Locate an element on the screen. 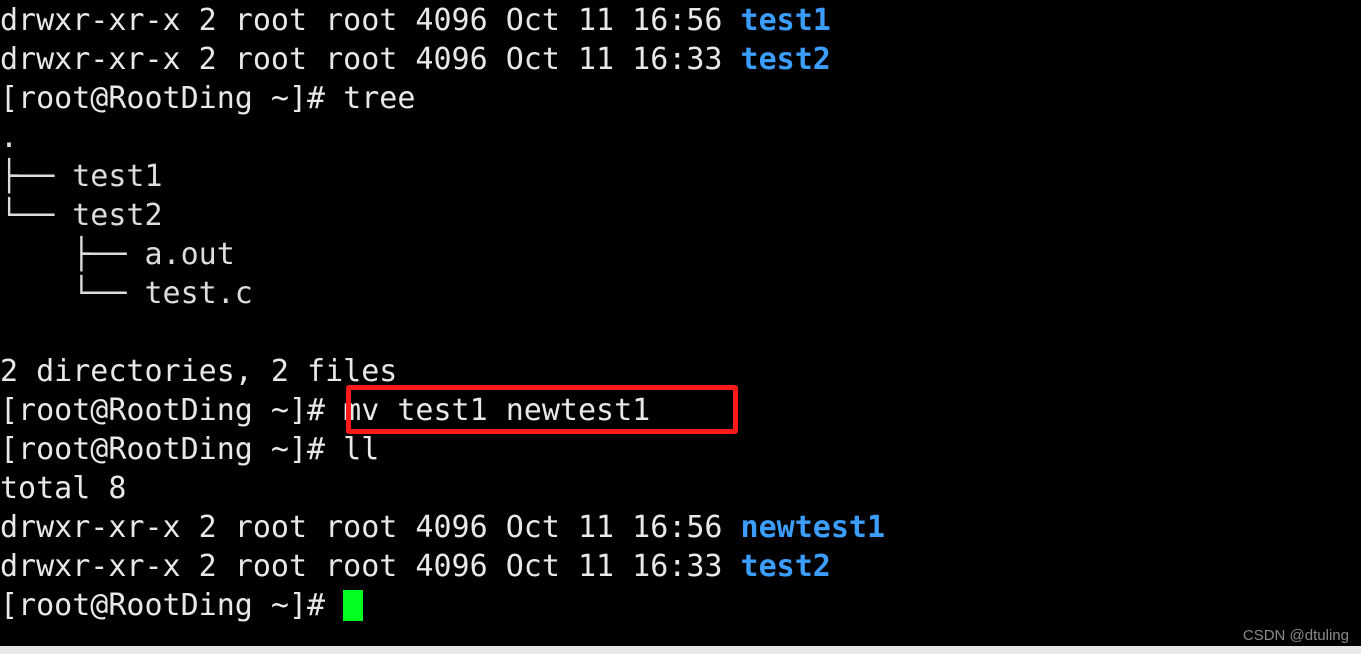 Image resolution: width=1361 pixels, height=654 pixels. terminal-text-segment: └── test.c is located at coordinates (126, 293).